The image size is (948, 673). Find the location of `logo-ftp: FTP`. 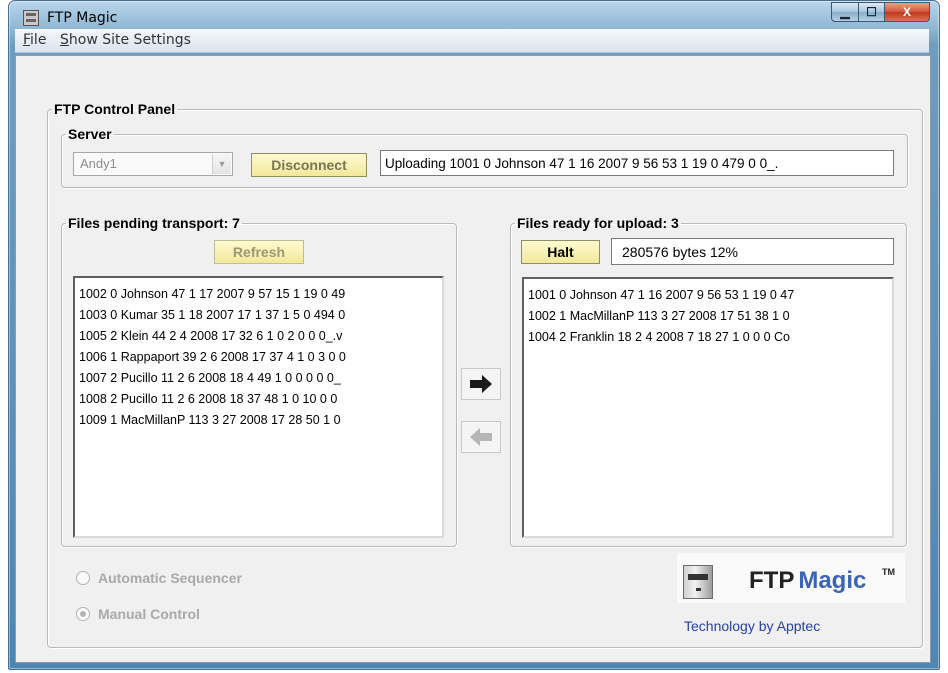

logo-ftp: FTP is located at coordinates (772, 580).